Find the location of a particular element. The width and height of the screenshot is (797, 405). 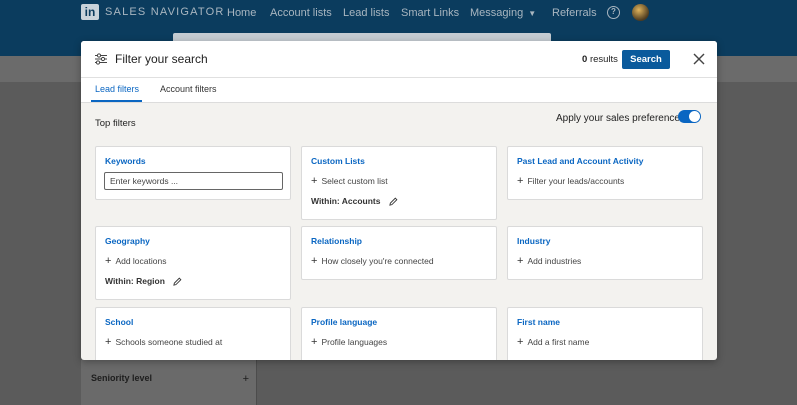

select-custom-list-label: Select custom list is located at coordinates (354, 181).